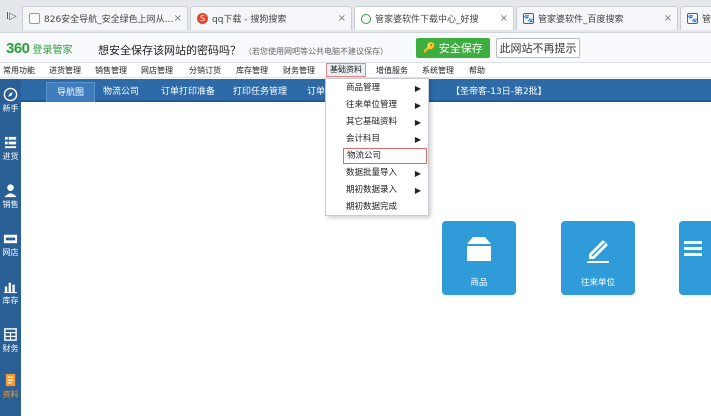 The height and width of the screenshot is (416, 711). Describe the element at coordinates (598, 251) in the screenshot. I see `pen-icon` at that location.